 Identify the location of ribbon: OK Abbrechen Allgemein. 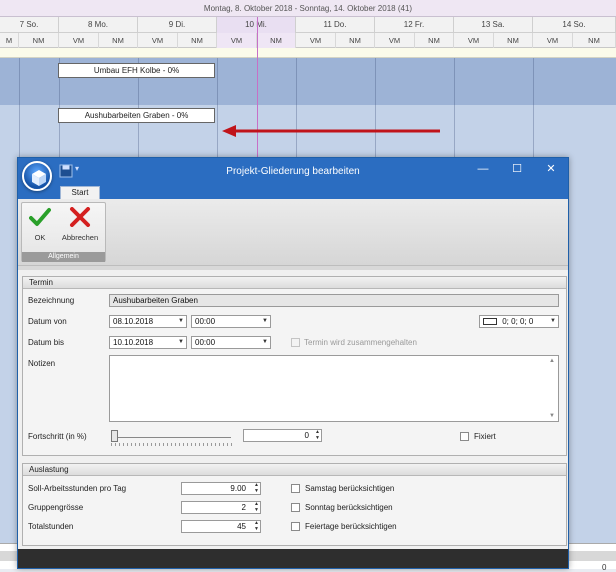
(293, 232).